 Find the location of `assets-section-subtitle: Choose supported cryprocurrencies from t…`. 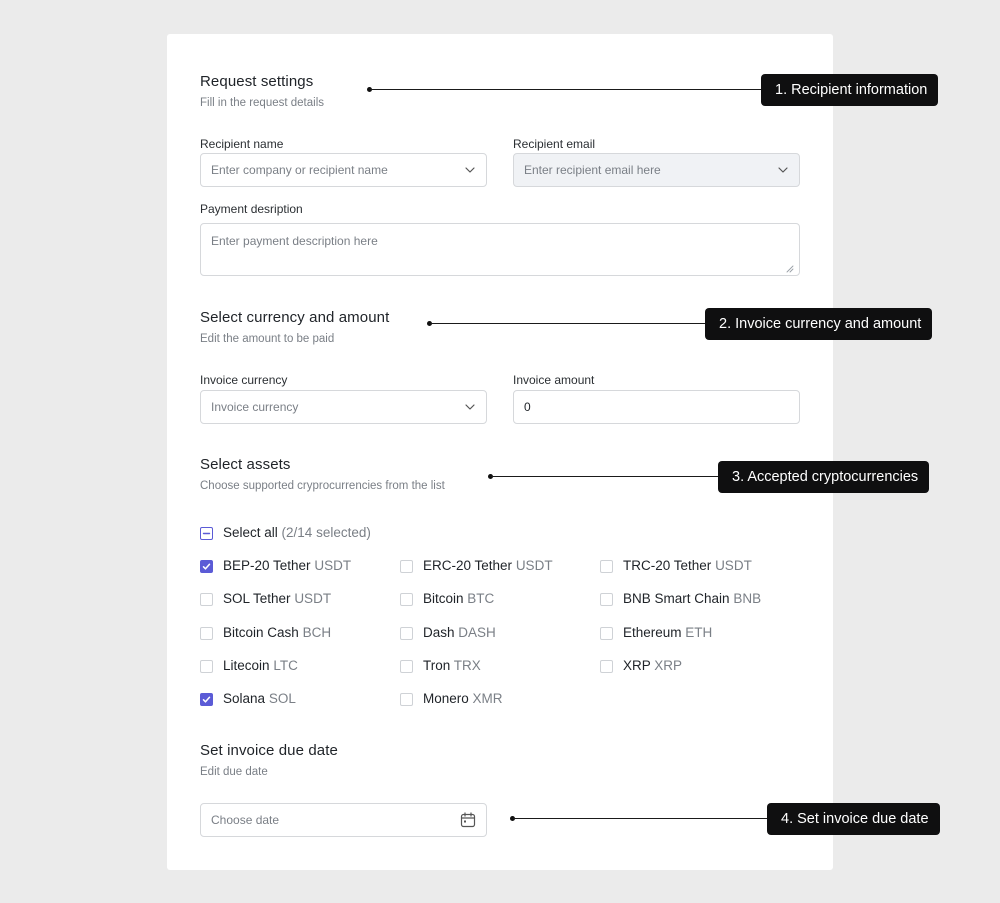

assets-section-subtitle: Choose supported cryprocurrencies from t… is located at coordinates (322, 486).